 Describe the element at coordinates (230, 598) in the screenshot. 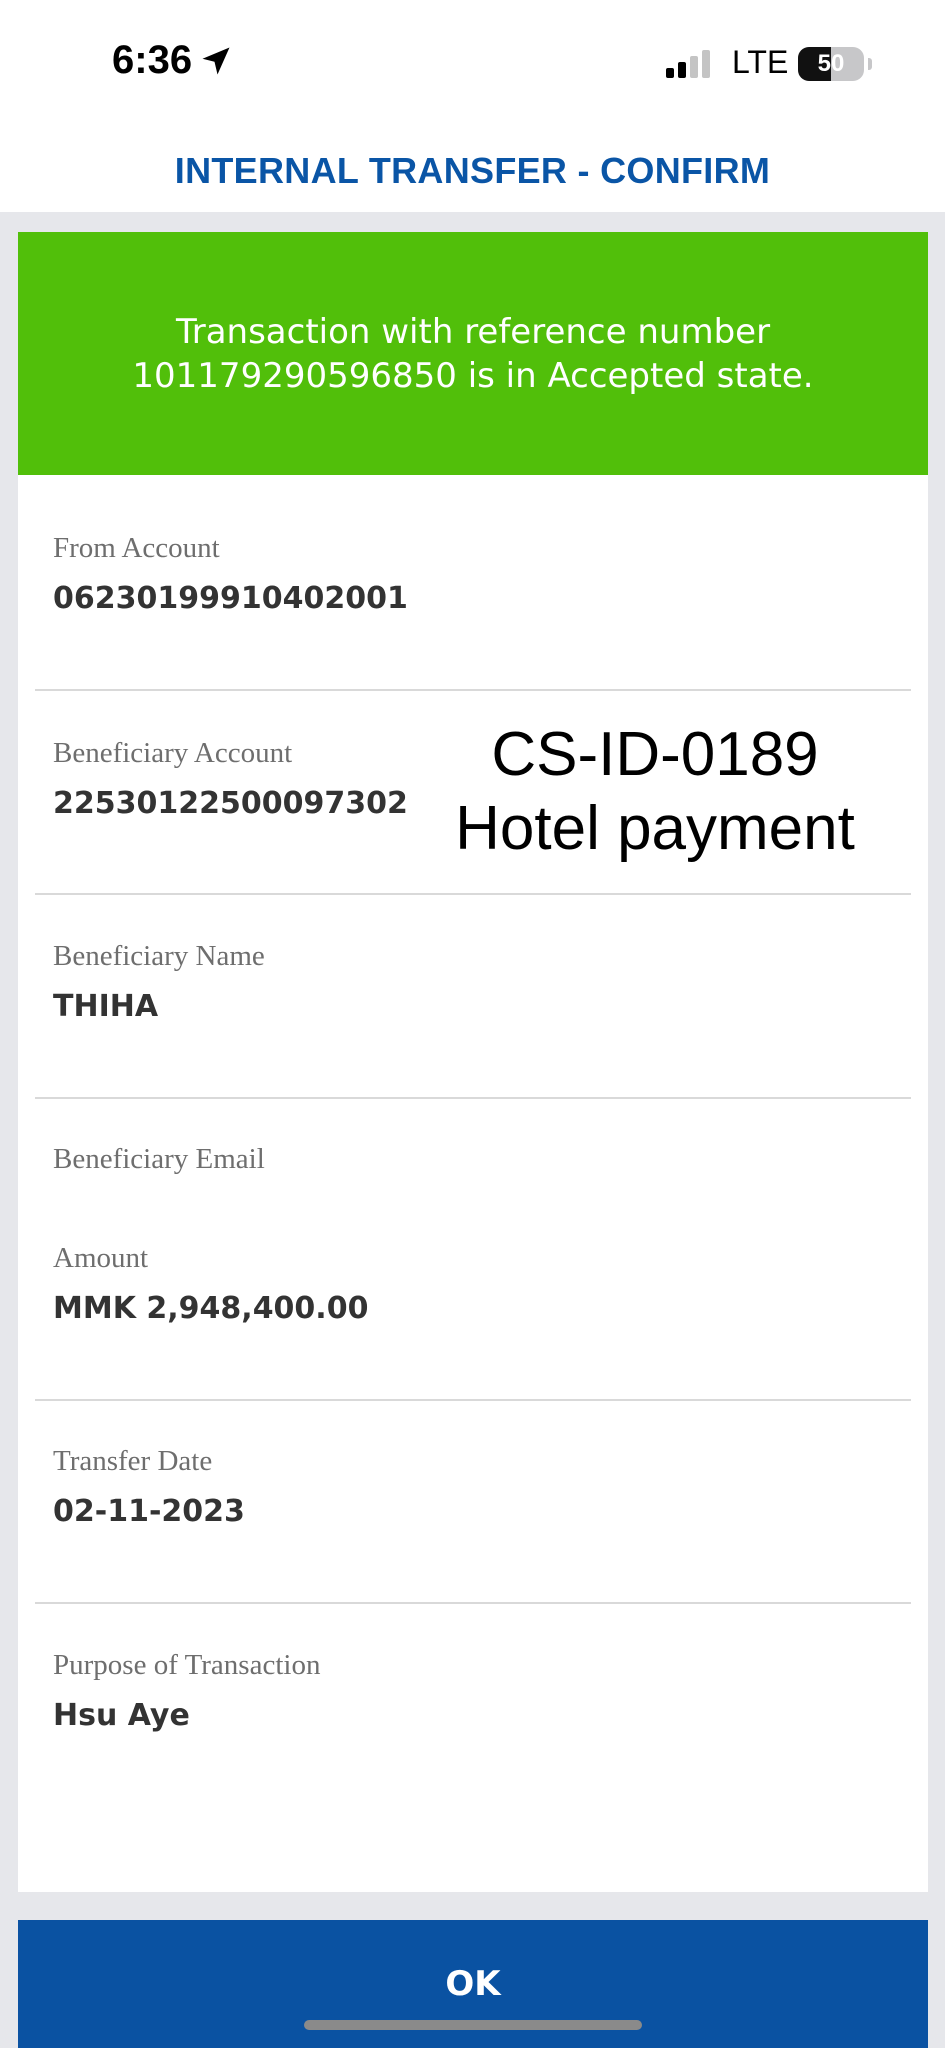

I see `from-account-value: 06230199910402001` at that location.